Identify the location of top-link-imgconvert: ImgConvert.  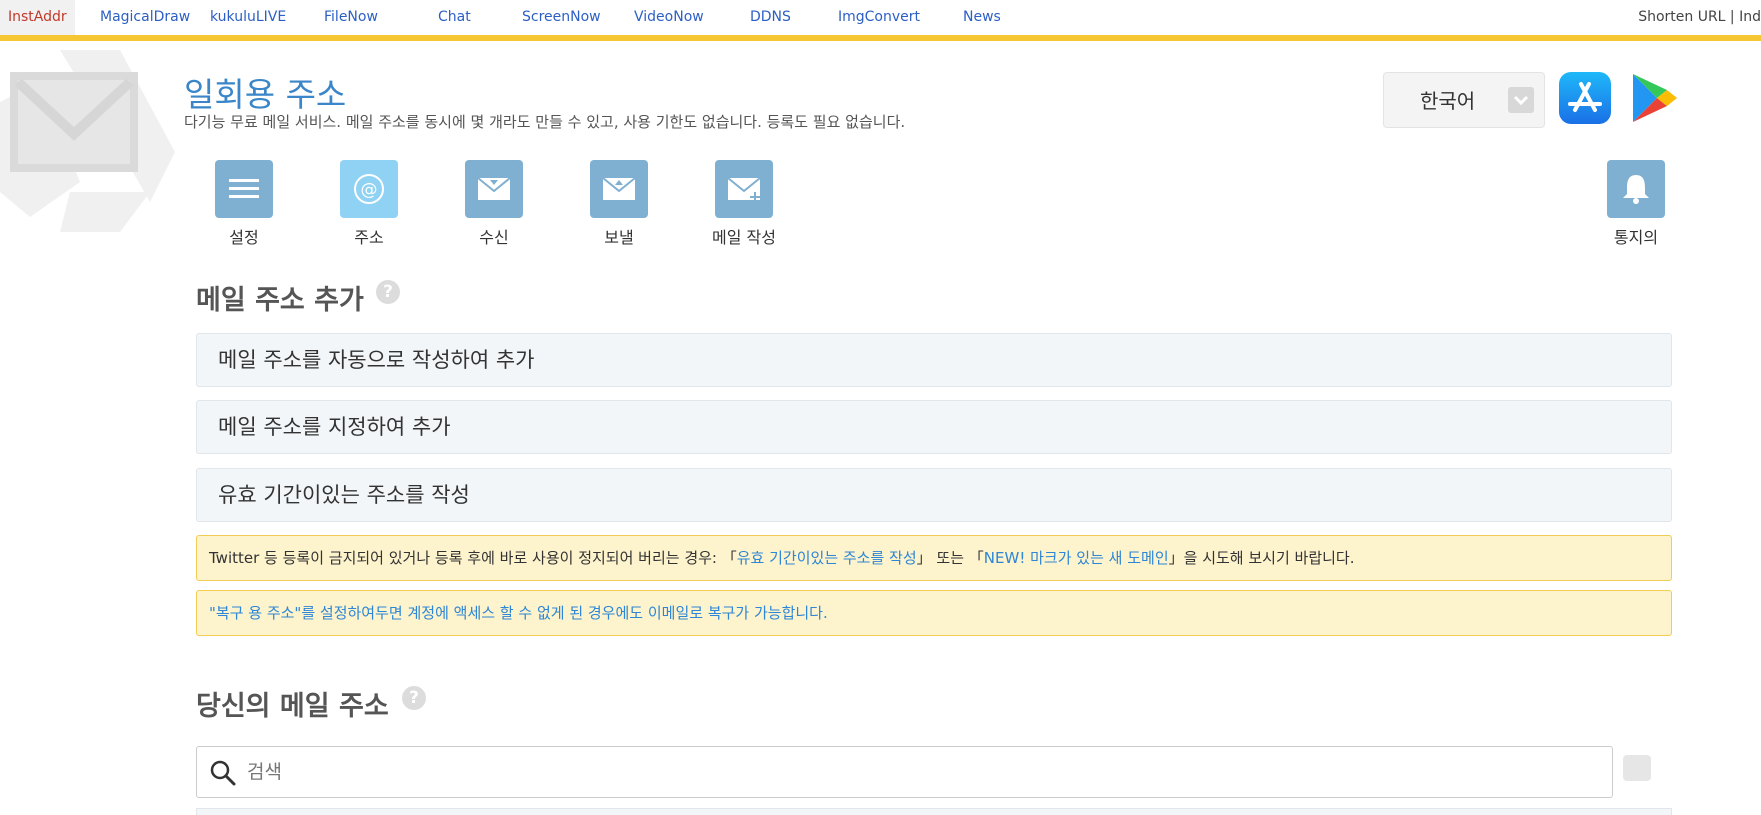
(879, 17).